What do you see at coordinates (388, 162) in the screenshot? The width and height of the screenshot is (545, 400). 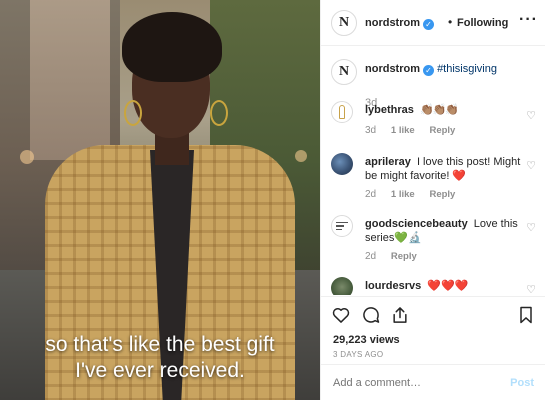 I see `comment-username: aprileray` at bounding box center [388, 162].